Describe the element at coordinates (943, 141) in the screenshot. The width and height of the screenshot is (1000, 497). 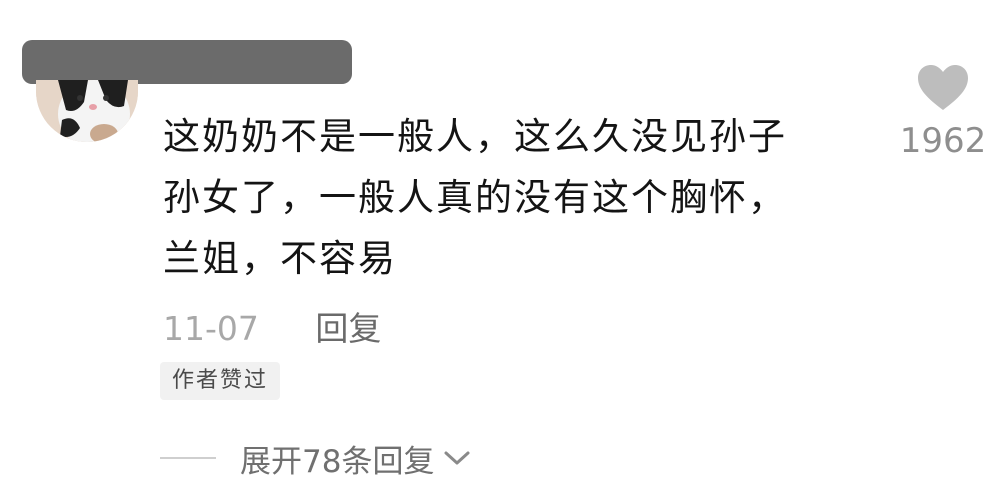
I see `like-count: 1962` at that location.